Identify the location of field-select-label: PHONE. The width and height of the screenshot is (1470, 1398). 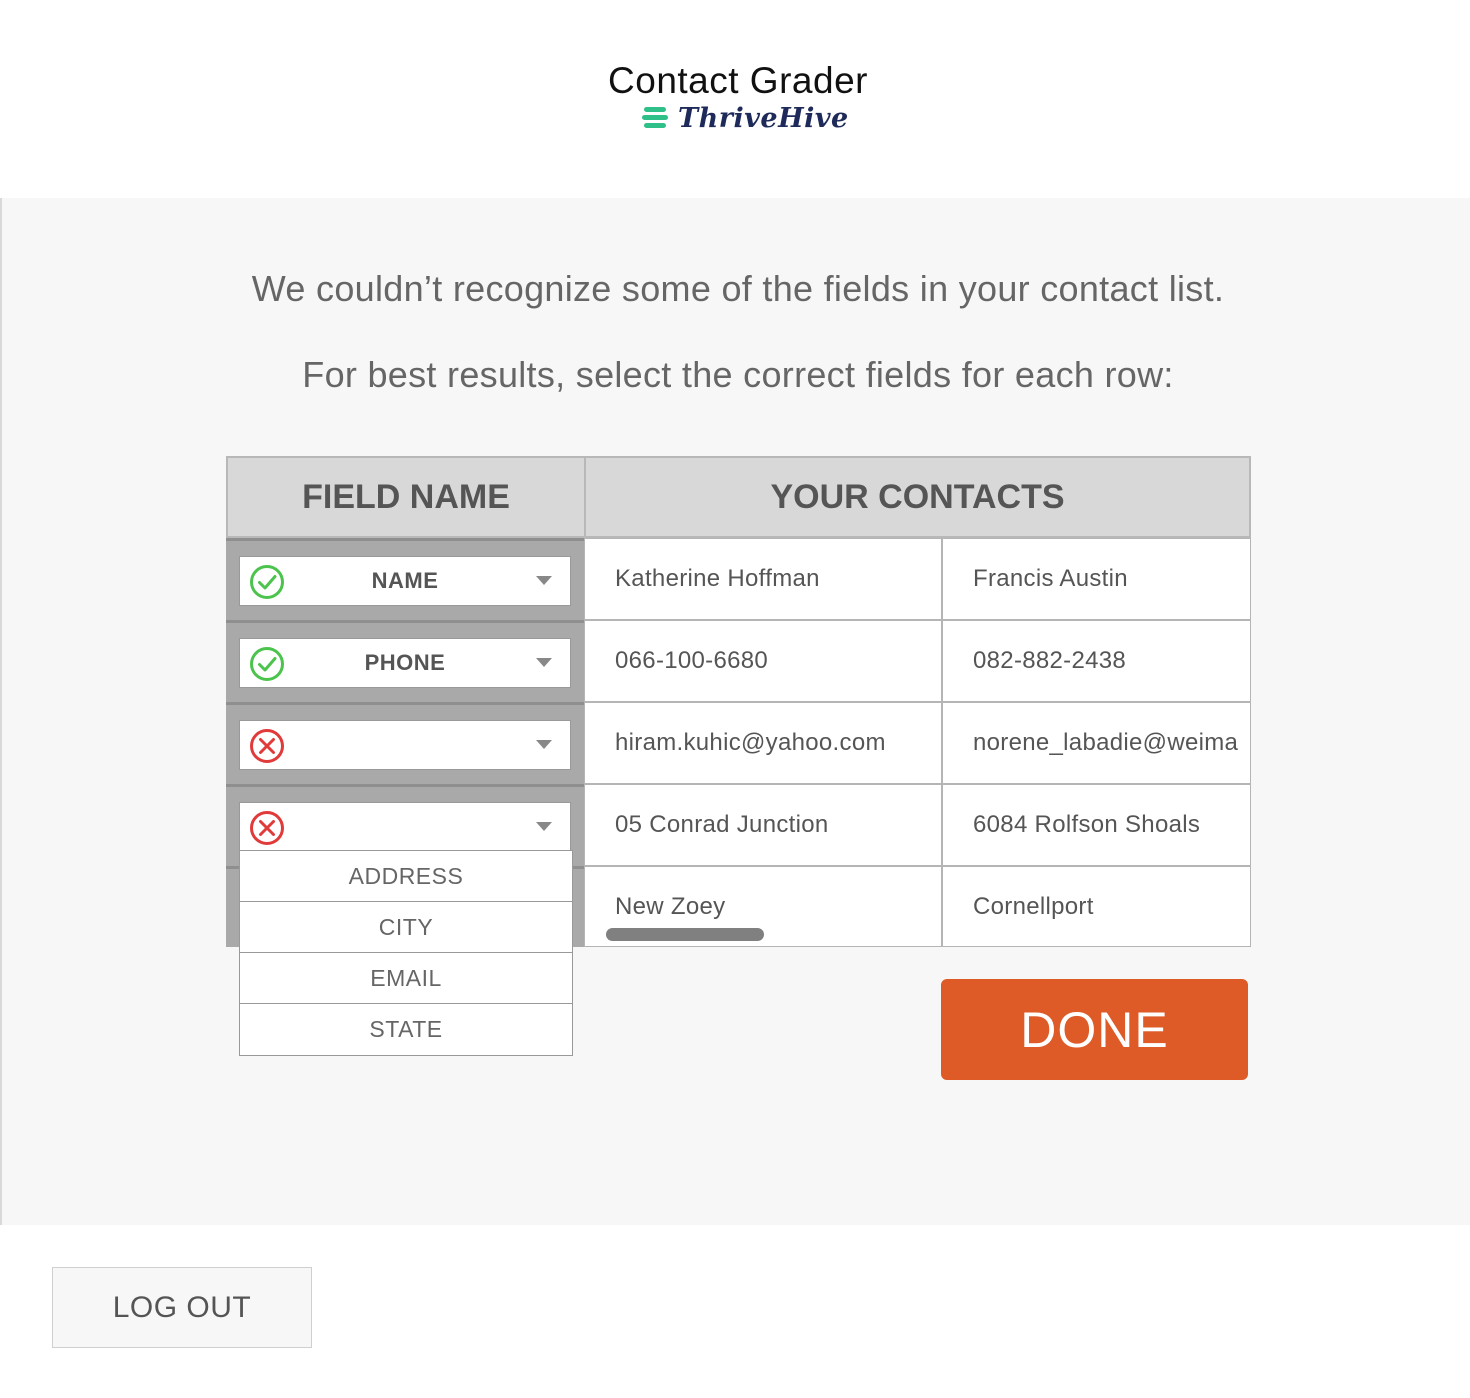
(405, 662).